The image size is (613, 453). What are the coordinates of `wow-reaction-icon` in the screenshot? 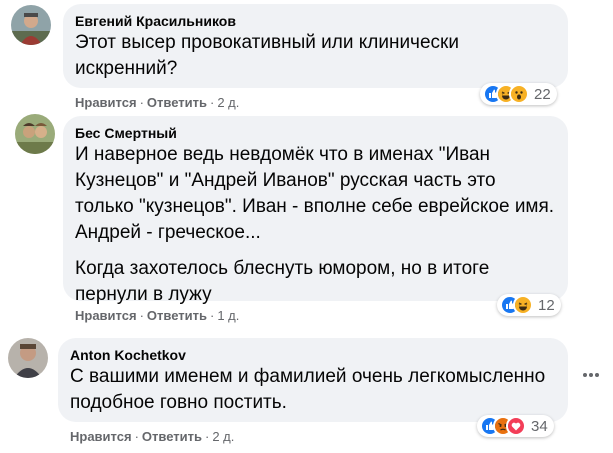 It's located at (519, 94).